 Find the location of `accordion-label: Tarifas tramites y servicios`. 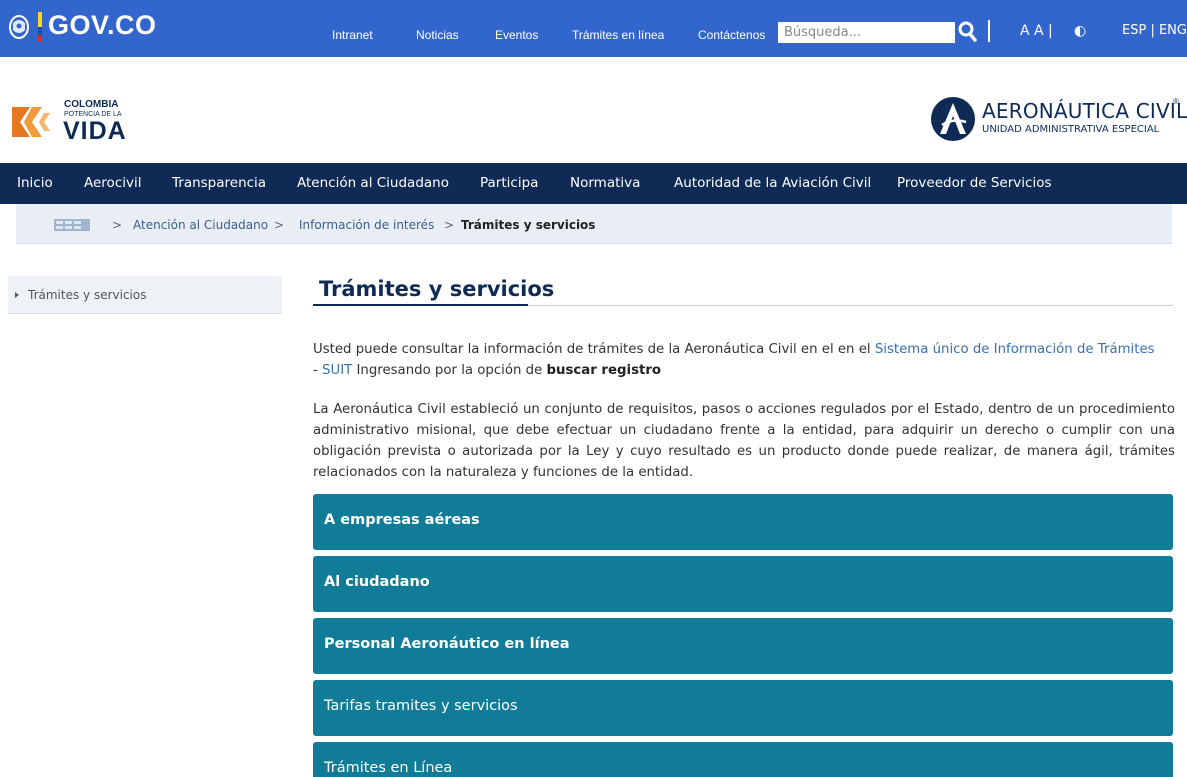

accordion-label: Tarifas tramites y servicios is located at coordinates (421, 706).